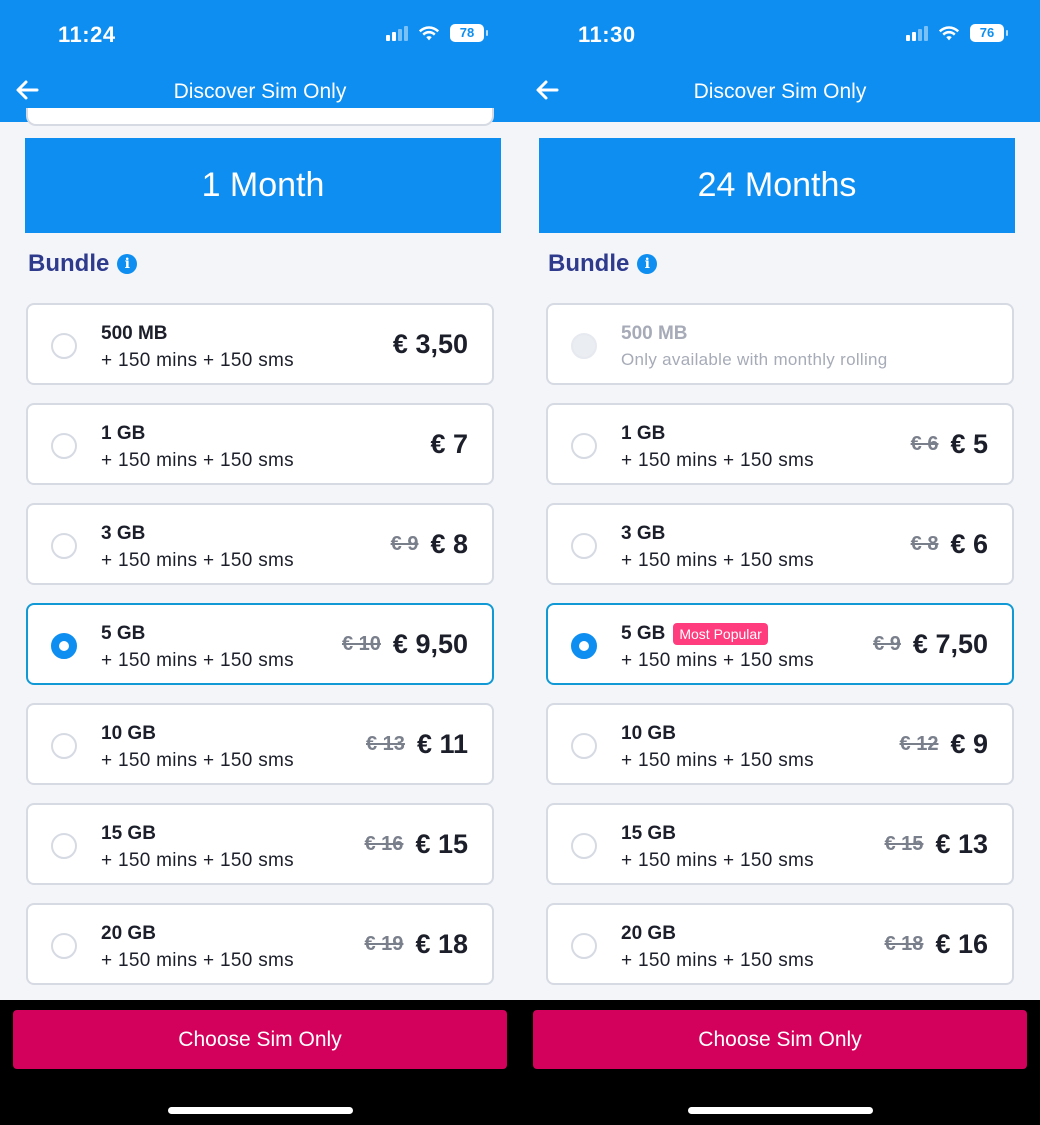  Describe the element at coordinates (944, 744) in the screenshot. I see `price-group: € 12 € 9` at that location.